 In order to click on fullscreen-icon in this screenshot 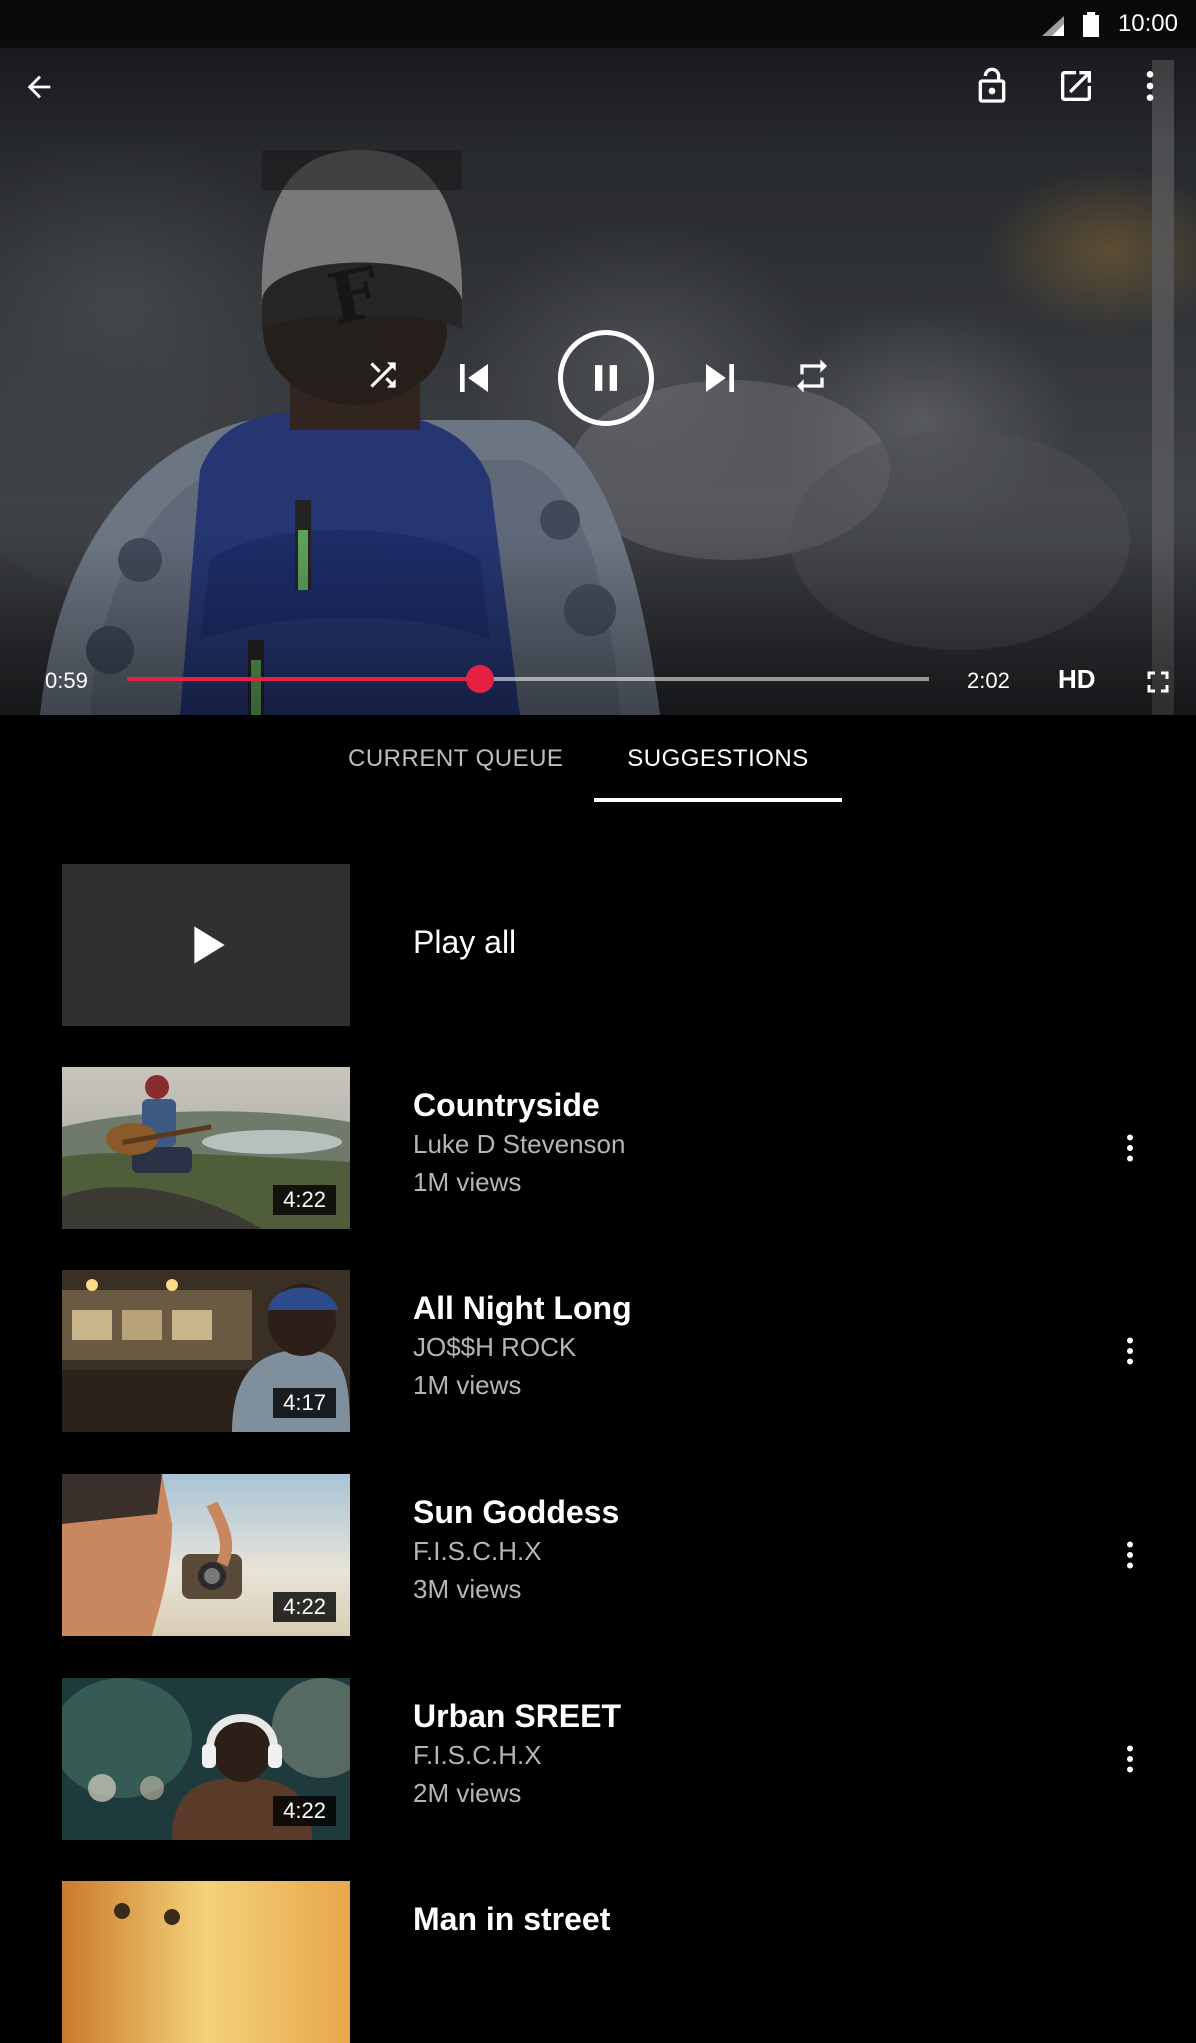, I will do `click(1158, 682)`.